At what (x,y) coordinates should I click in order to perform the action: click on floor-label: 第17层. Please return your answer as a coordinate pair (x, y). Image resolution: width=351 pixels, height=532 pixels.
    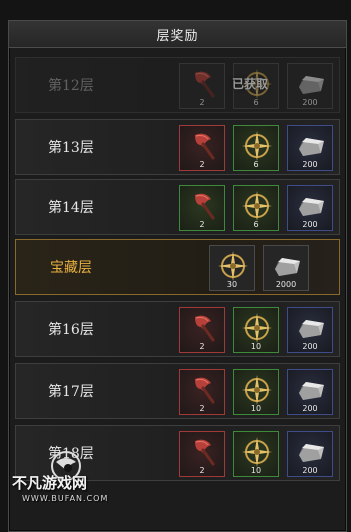
    Looking at the image, I should click on (71, 392).